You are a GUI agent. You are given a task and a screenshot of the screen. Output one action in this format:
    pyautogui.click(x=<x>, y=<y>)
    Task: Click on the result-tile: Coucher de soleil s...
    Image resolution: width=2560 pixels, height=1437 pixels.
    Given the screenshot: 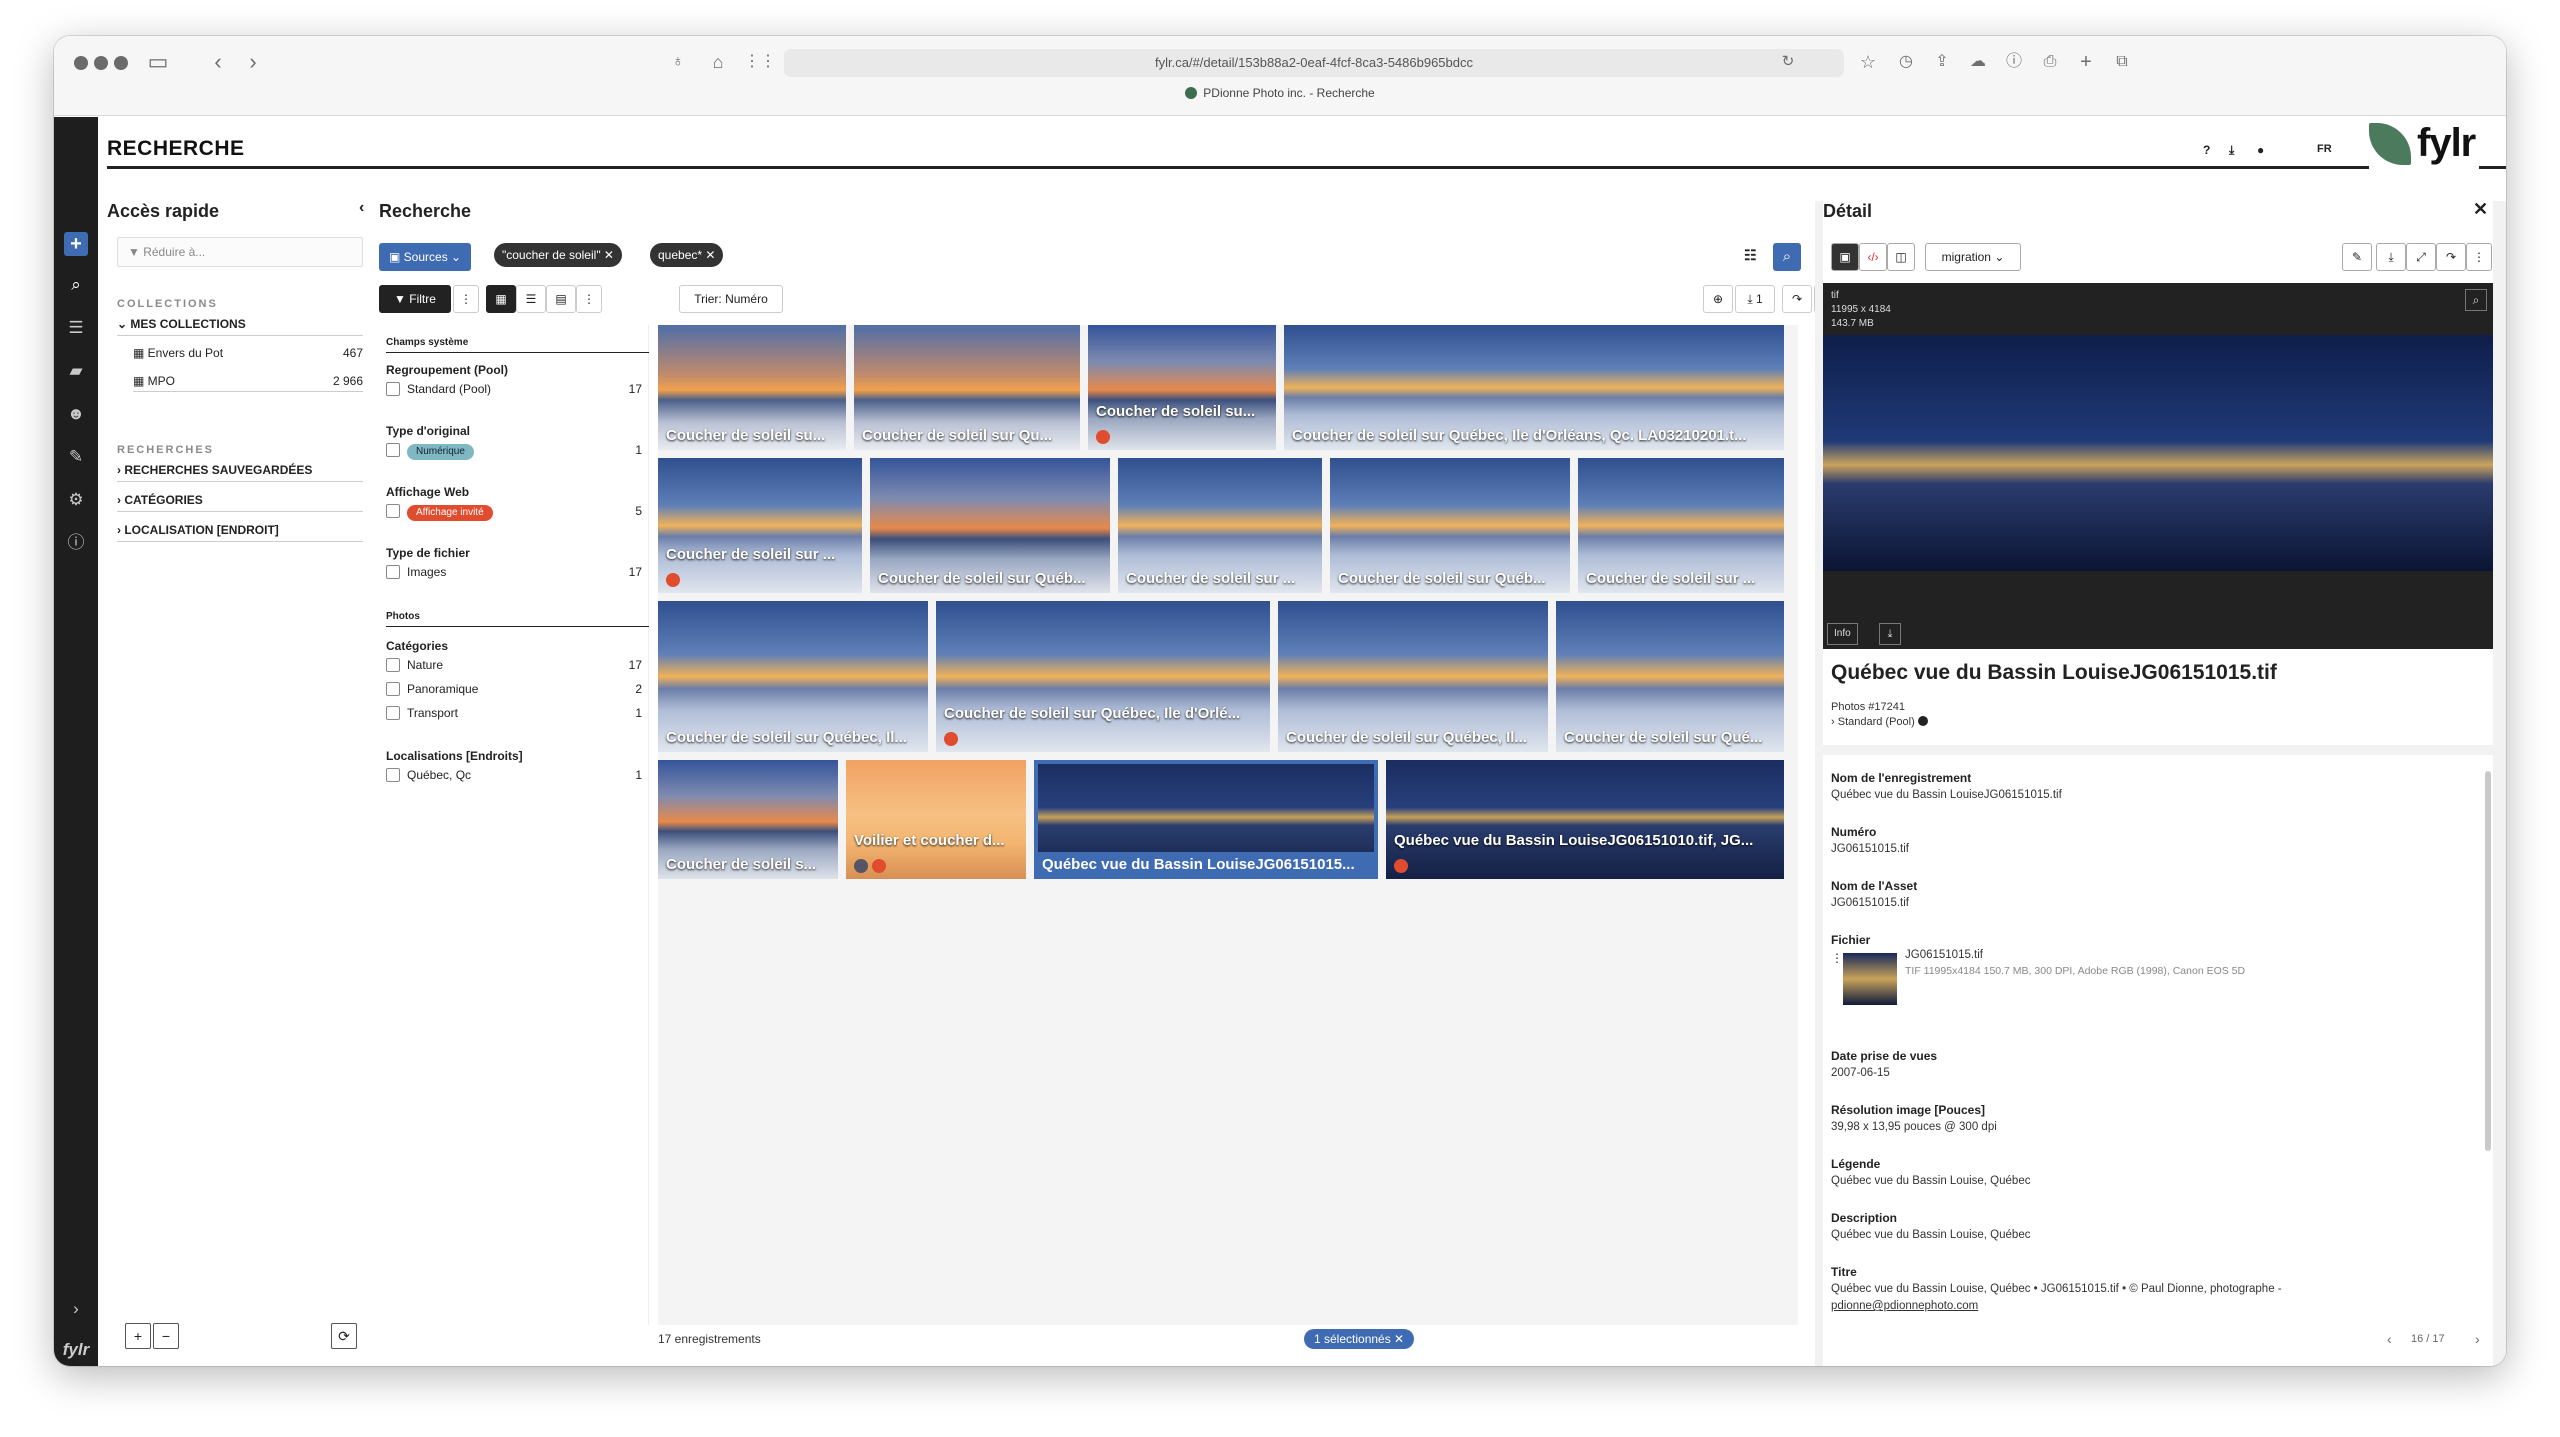 What is the action you would take?
    pyautogui.click(x=748, y=819)
    